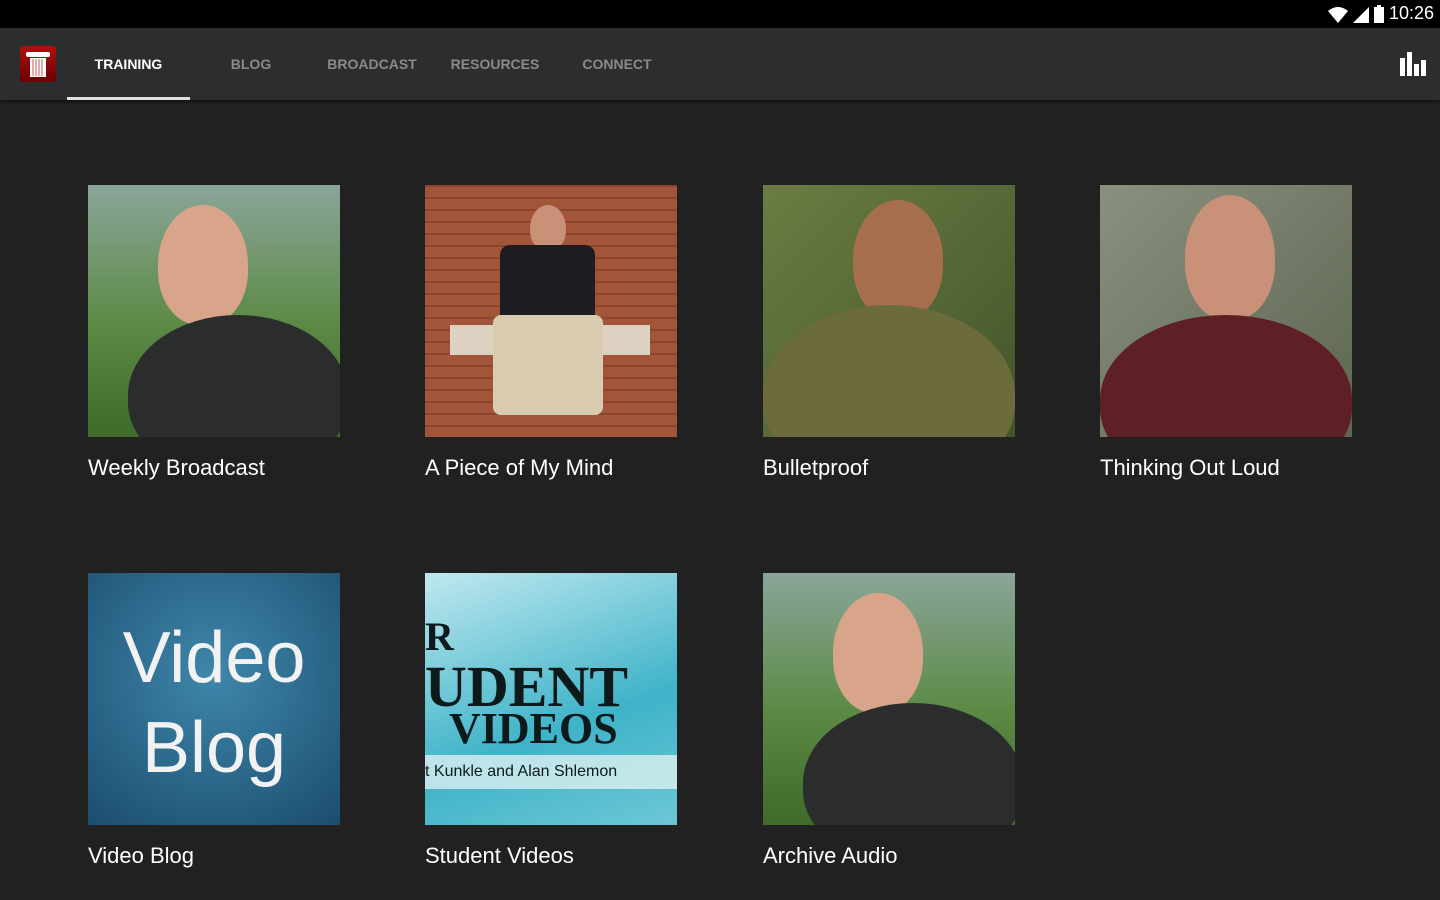 The width and height of the screenshot is (1440, 900). I want to click on thumb-text: Blog, so click(214, 748).